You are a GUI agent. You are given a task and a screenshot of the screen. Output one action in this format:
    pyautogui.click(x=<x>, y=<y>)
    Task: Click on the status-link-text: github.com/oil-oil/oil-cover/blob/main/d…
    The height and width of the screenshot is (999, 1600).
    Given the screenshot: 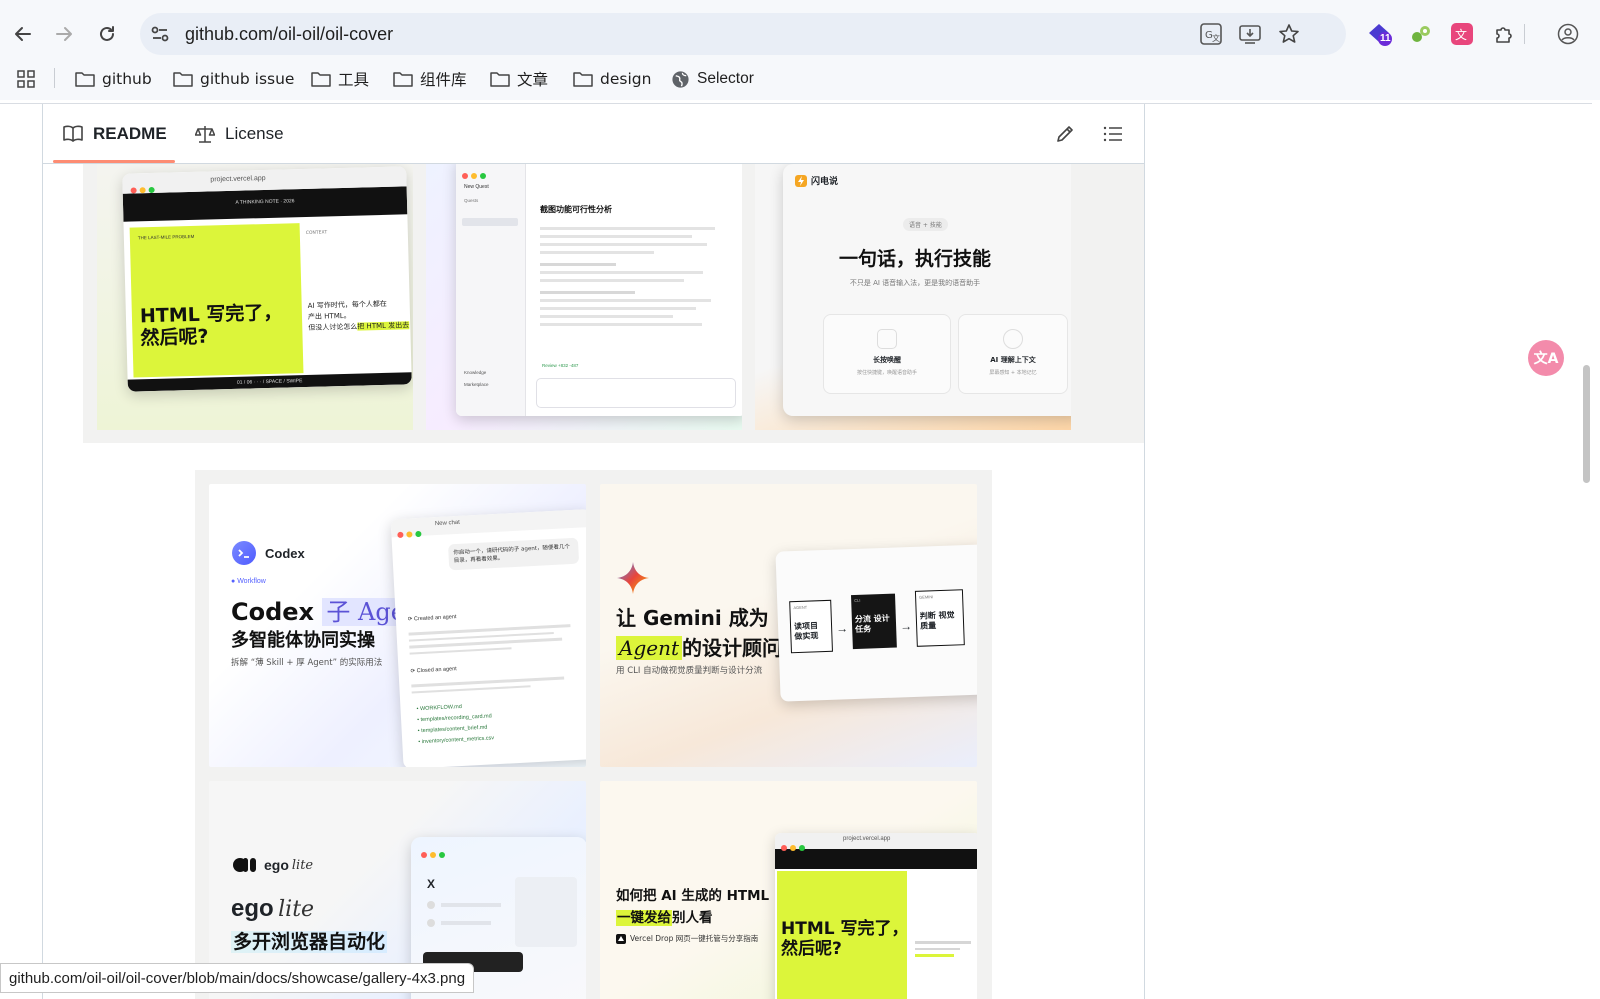 What is the action you would take?
    pyautogui.click(x=237, y=978)
    